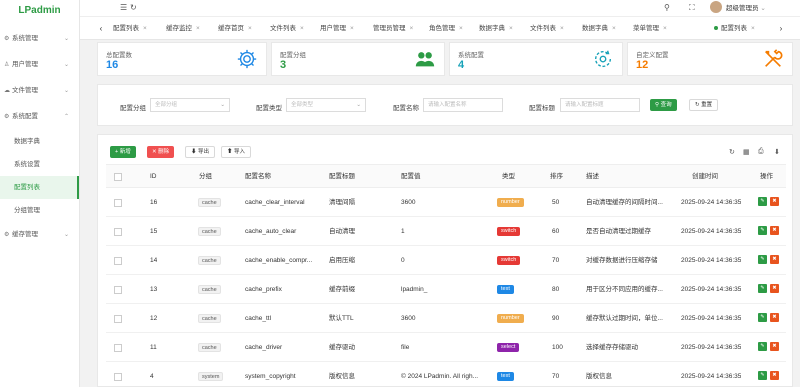 The image size is (800, 387). What do you see at coordinates (39, 39) in the screenshot?
I see `sidebar-item-system-management: ⚙ 系统管理 ⌄` at bounding box center [39, 39].